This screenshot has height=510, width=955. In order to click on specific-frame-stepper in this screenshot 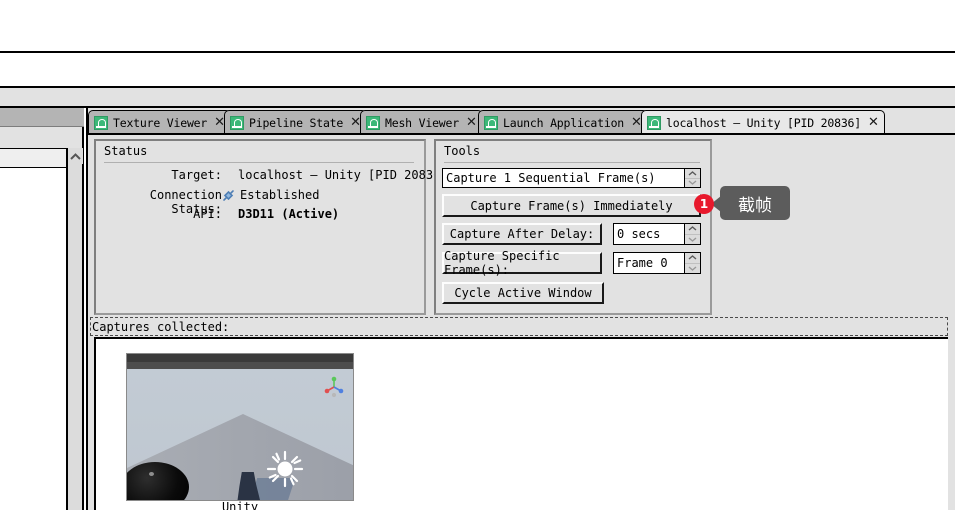, I will do `click(693, 263)`.